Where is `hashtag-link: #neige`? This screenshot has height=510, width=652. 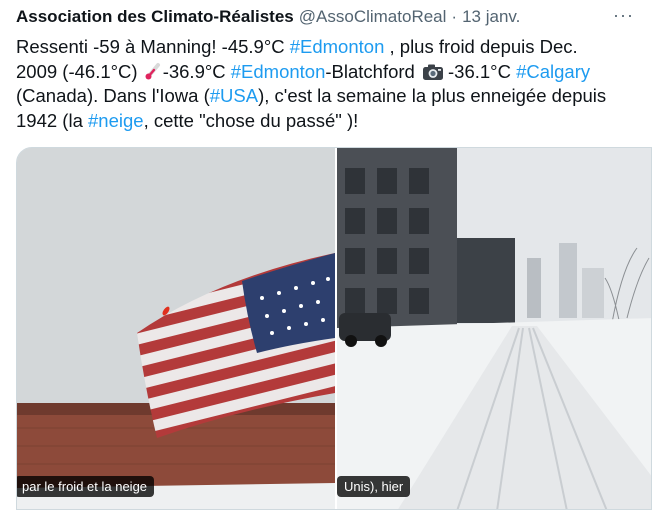
hashtag-link: #neige is located at coordinates (116, 120).